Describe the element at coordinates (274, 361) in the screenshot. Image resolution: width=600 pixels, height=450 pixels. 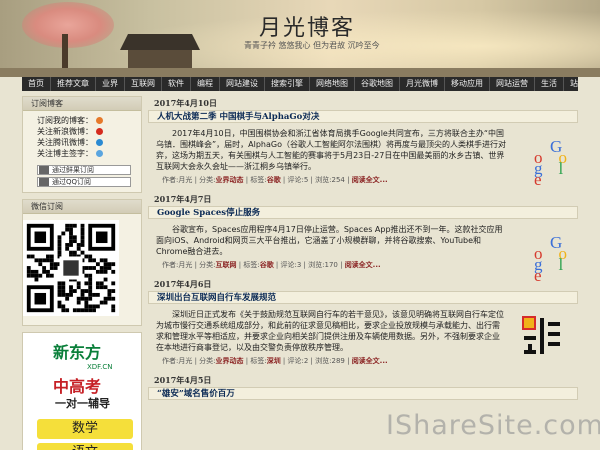
I see `post-tag-link: 深圳` at that location.